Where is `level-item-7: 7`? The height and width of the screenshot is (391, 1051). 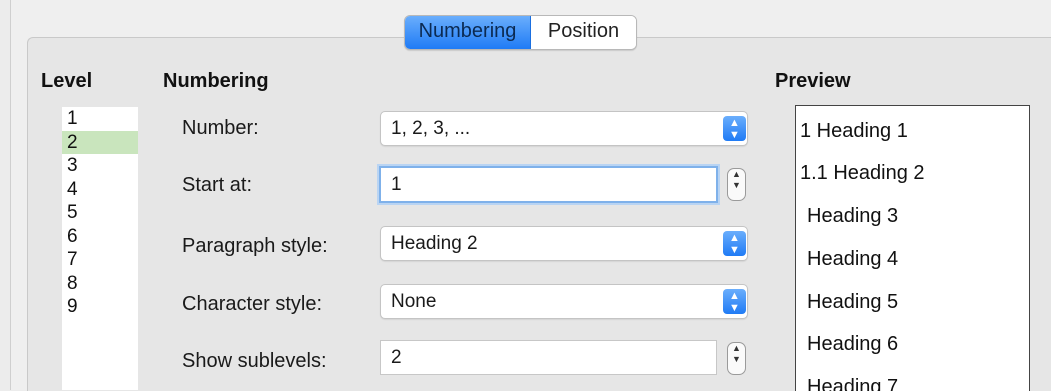
level-item-7: 7 is located at coordinates (100, 260).